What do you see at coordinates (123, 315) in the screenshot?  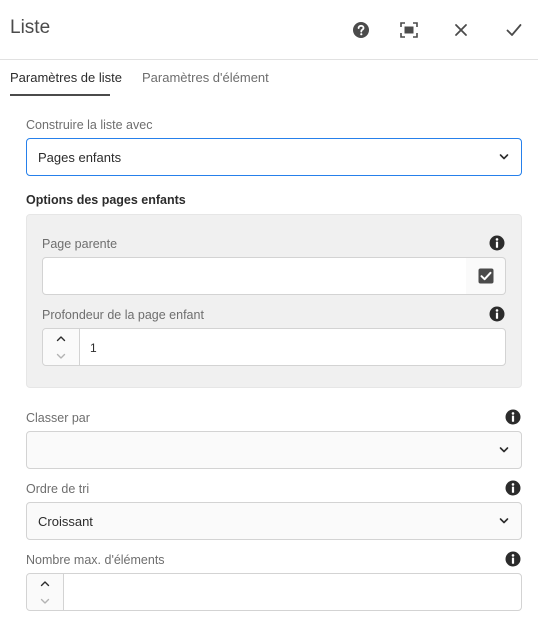 I see `depth-label: Profondeur de la page enfant` at bounding box center [123, 315].